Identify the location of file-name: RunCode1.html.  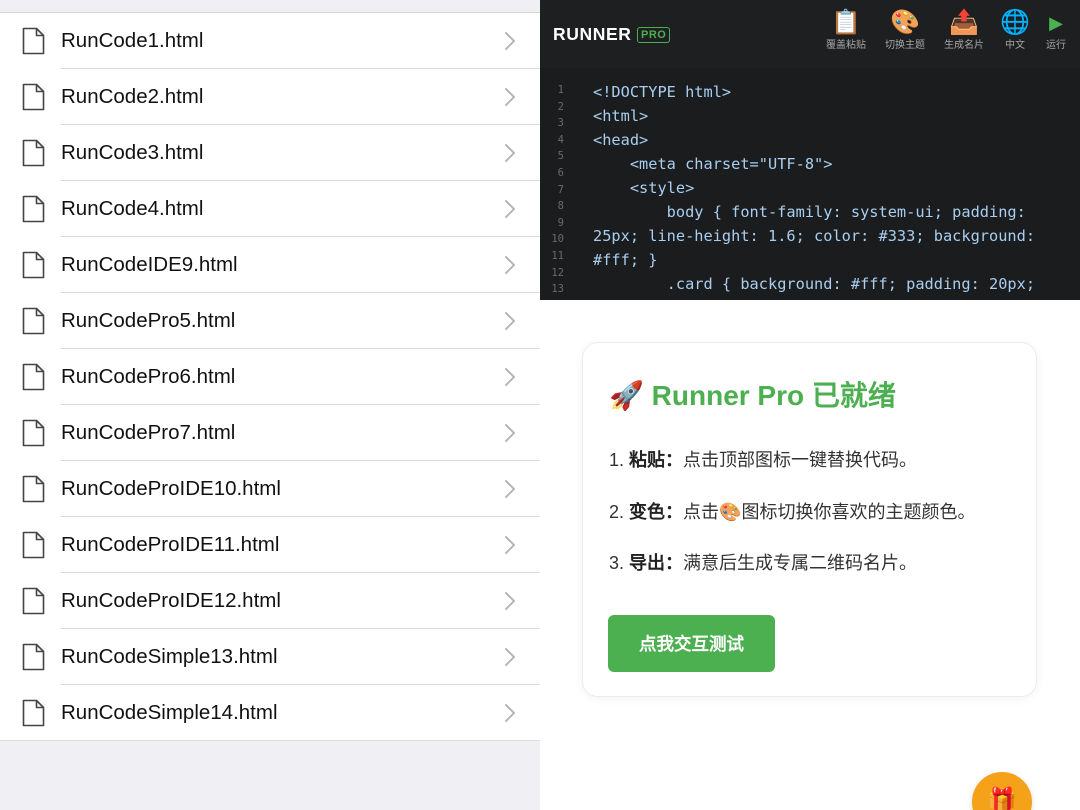
(132, 40).